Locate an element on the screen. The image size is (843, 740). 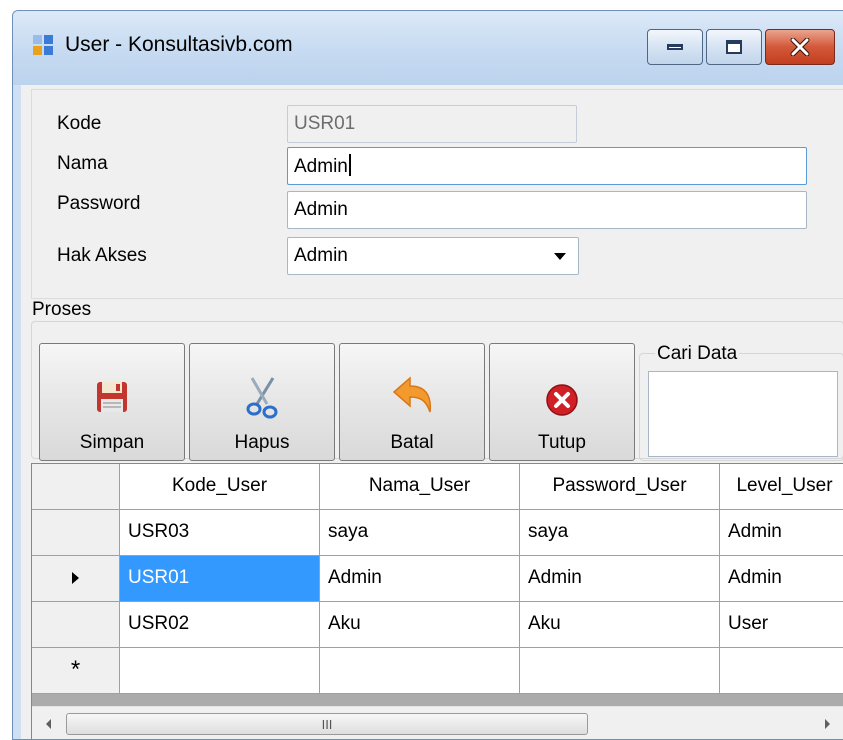
column-header-kode-user: Kode_User is located at coordinates (220, 487).